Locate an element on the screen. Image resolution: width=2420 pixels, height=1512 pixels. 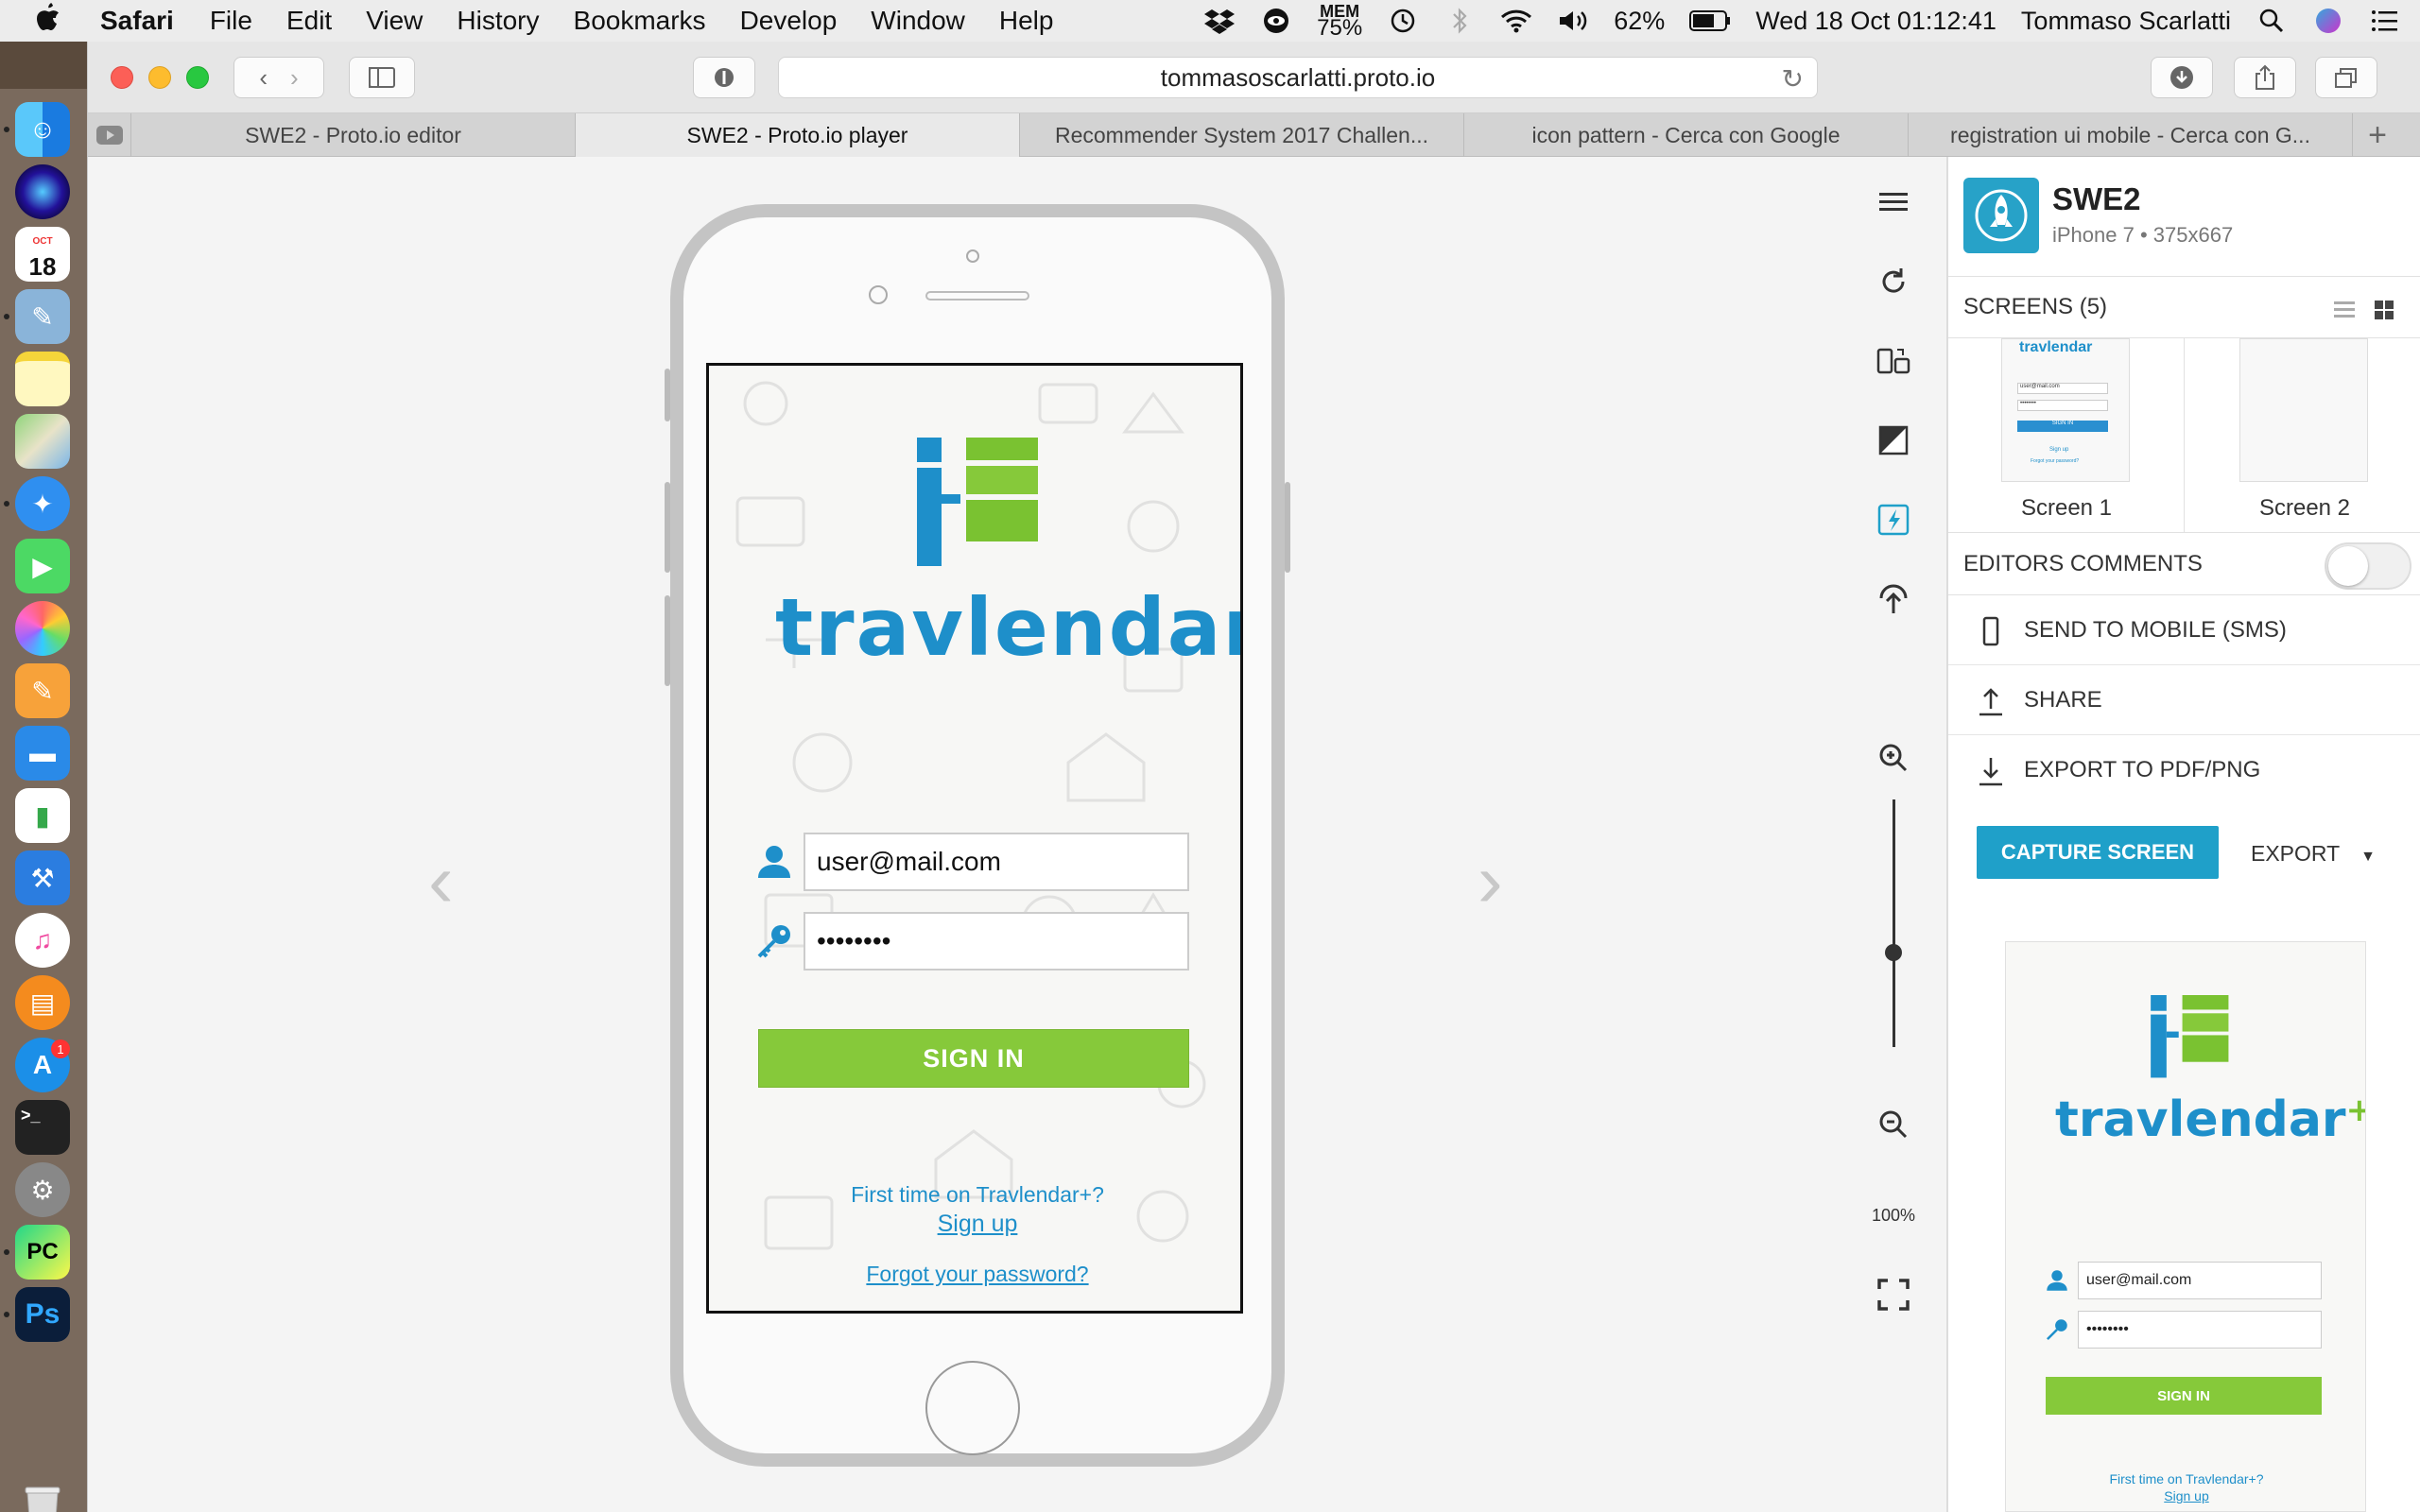
eye-icon is located at coordinates (1276, 21).